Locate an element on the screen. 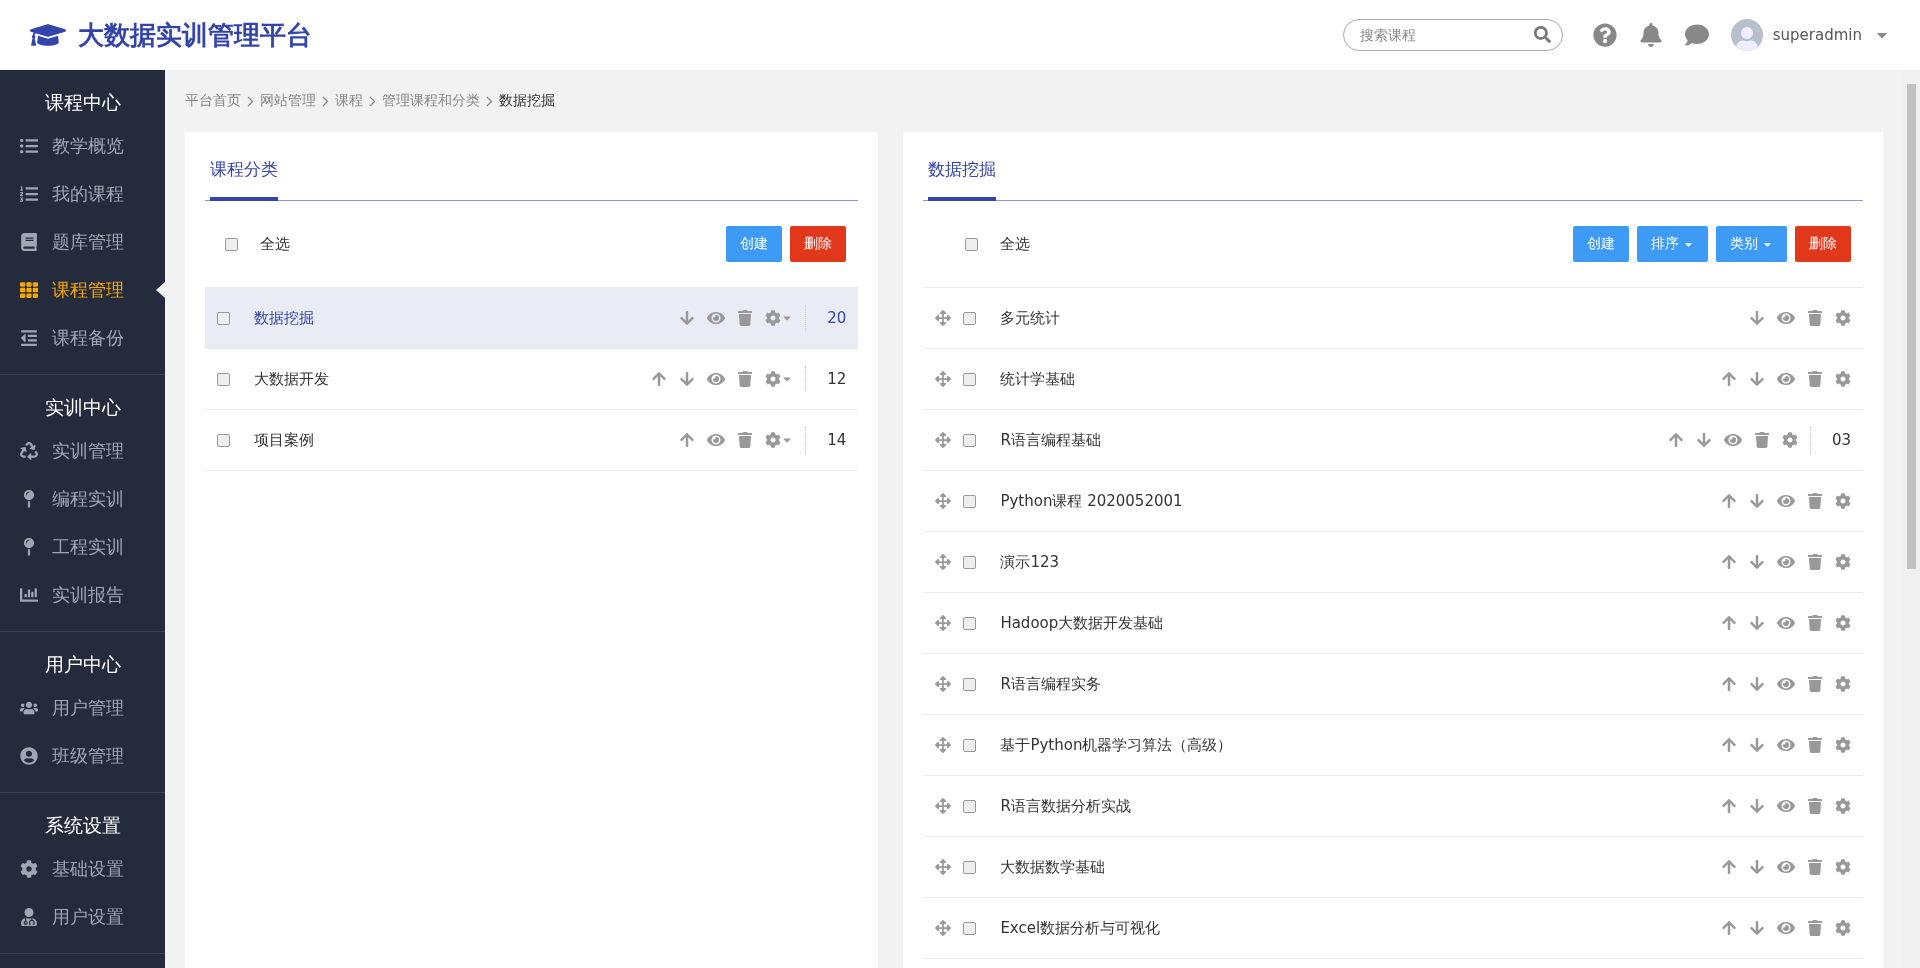 The height and width of the screenshot is (968, 1920). sidebar-item: 基础设置 is located at coordinates (82, 869).